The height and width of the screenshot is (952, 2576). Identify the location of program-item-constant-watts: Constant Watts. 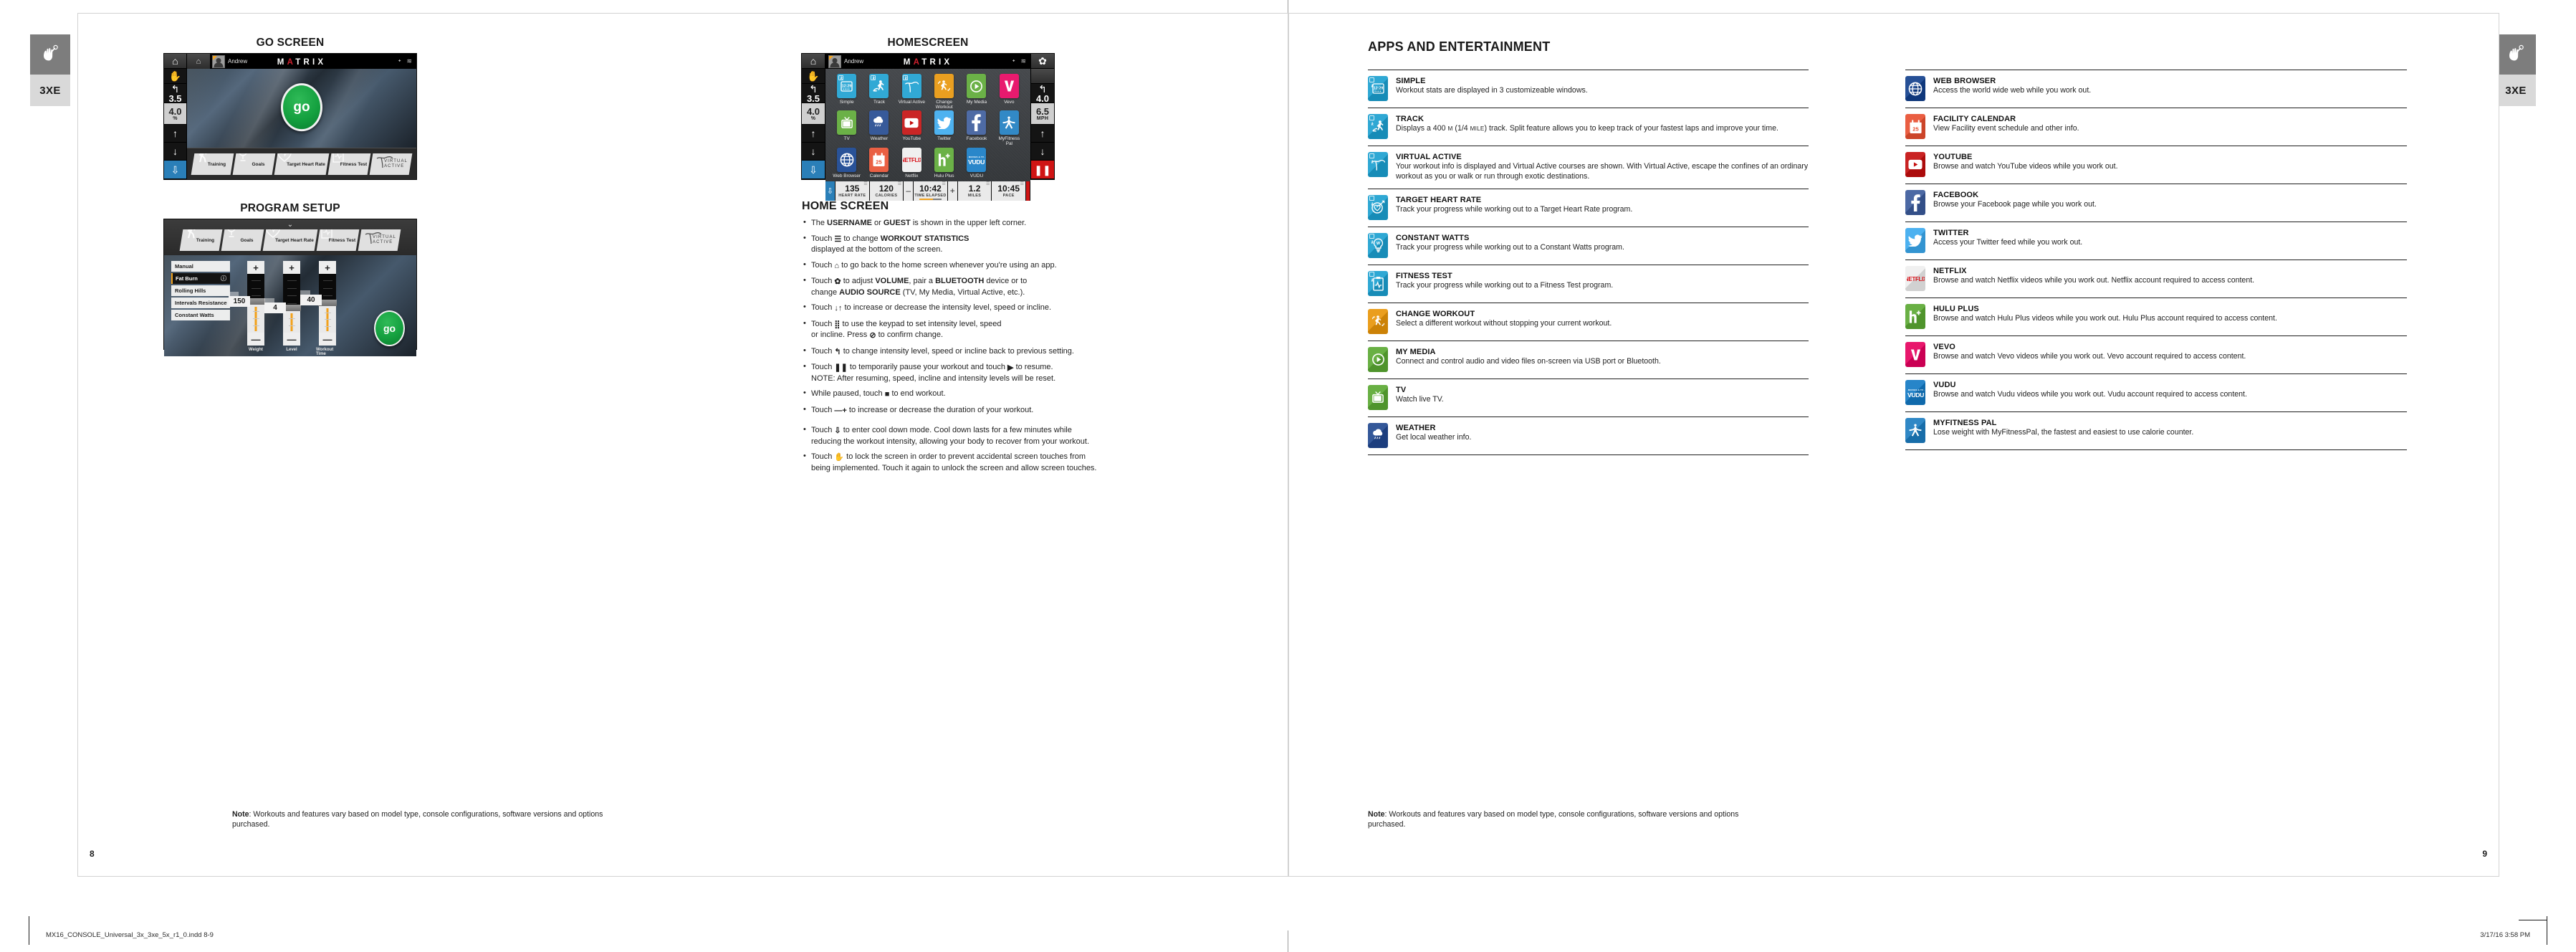
(200, 315).